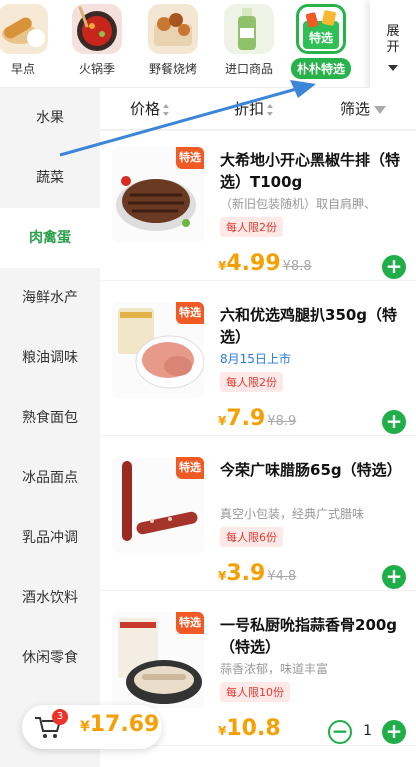  What do you see at coordinates (50, 238) in the screenshot?
I see `sidebar-item-meat-poultry-eggs: 肉禽蛋` at bounding box center [50, 238].